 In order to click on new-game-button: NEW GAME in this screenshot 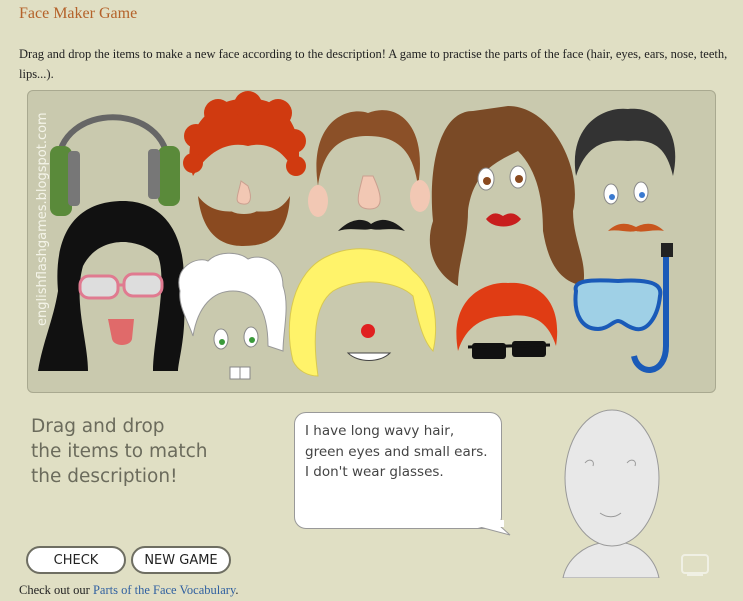, I will do `click(181, 560)`.